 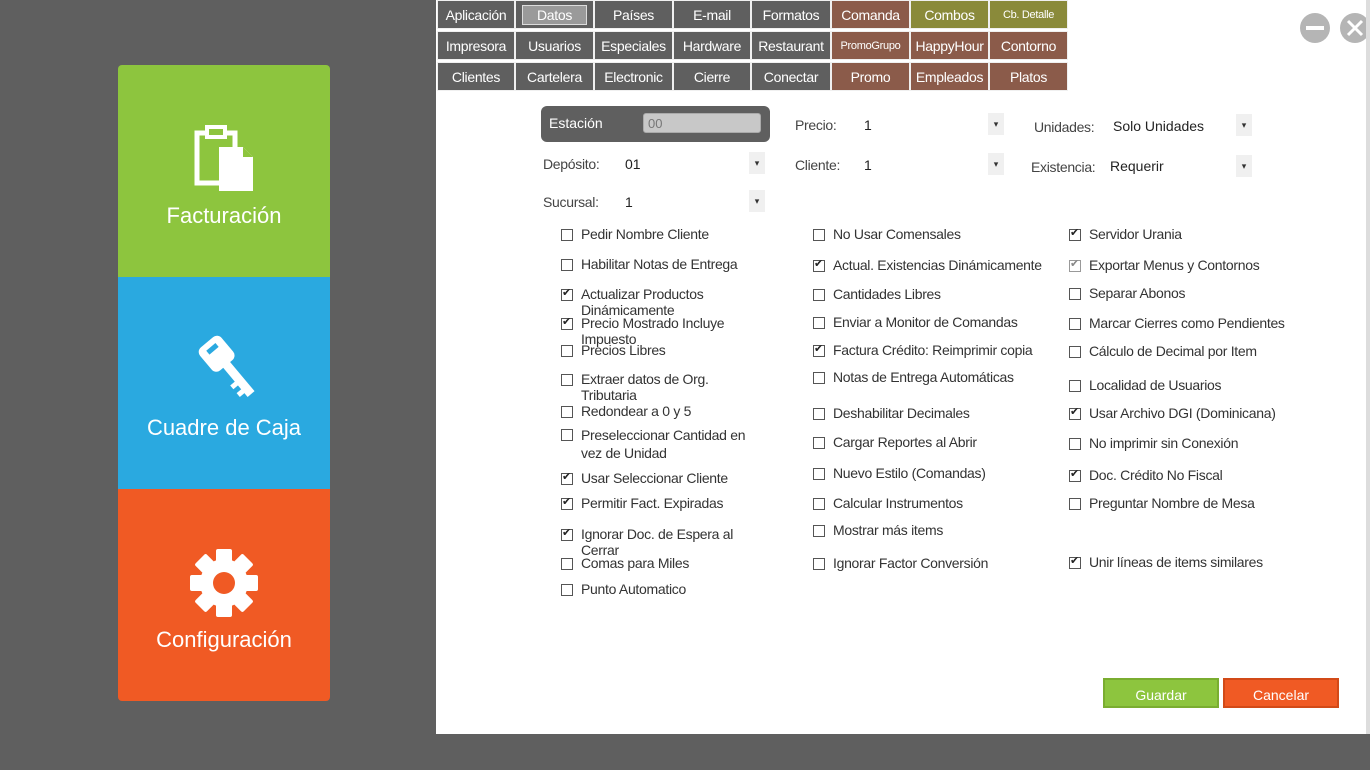 What do you see at coordinates (633, 14) in the screenshot?
I see `tab-pa-ses: Países` at bounding box center [633, 14].